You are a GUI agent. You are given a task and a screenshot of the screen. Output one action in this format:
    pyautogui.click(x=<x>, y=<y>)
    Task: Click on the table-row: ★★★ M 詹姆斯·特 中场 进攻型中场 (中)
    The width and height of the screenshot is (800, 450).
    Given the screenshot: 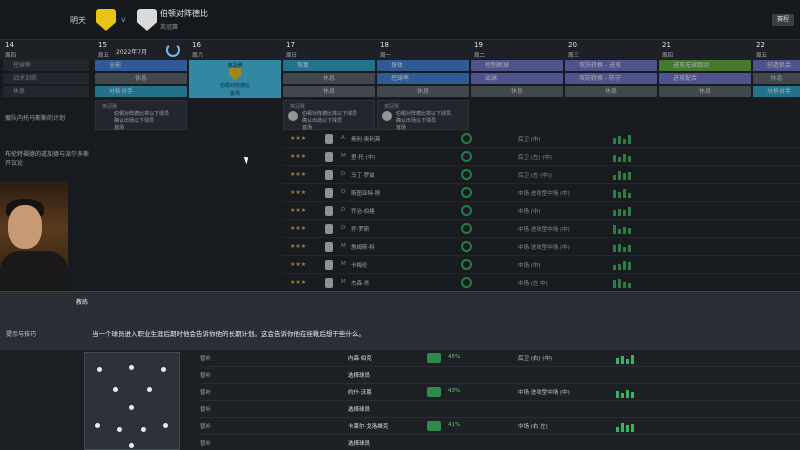 What is the action you would take?
    pyautogui.click(x=541, y=247)
    